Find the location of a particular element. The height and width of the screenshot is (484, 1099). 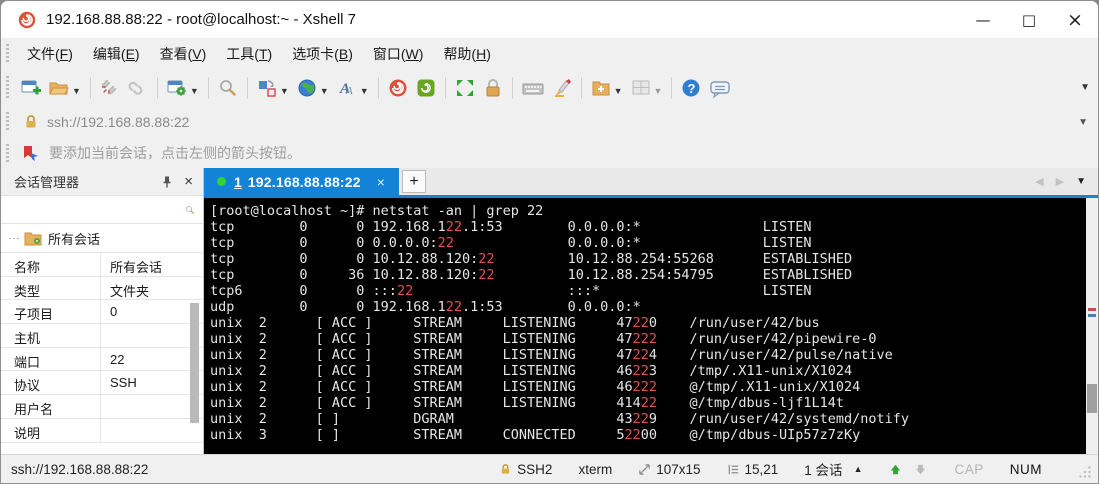

property-label: 名称 is located at coordinates (51, 264).